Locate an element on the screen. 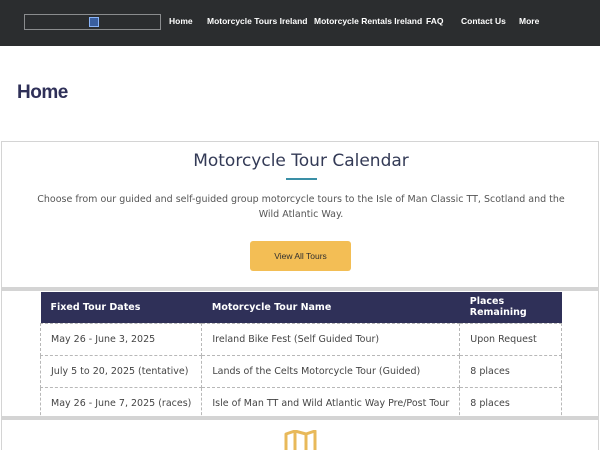  title-underline is located at coordinates (301, 179).